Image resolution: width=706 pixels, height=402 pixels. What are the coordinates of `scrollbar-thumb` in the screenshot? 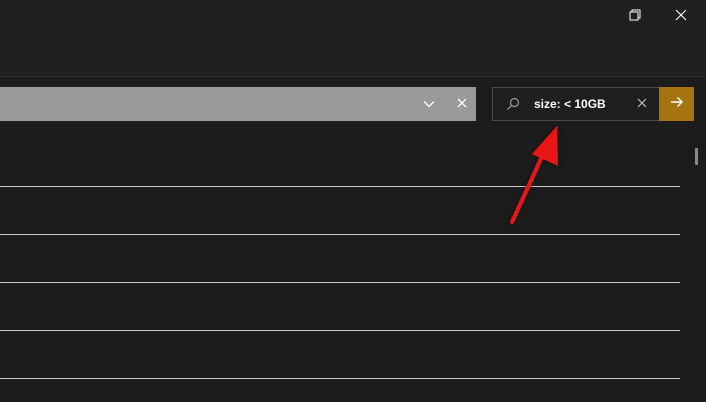 It's located at (696, 156).